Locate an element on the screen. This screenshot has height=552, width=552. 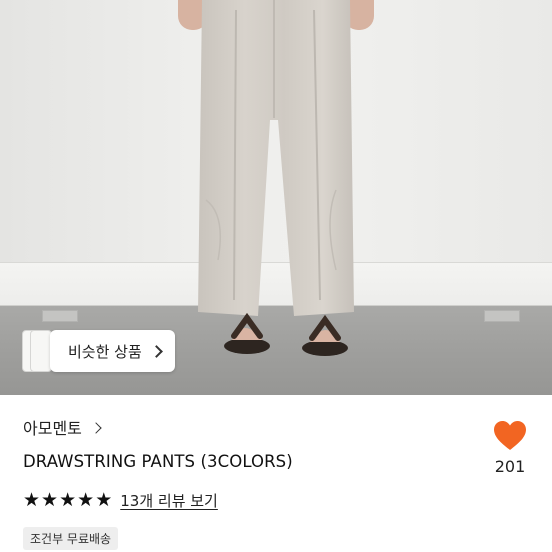
shipping-badge: 조건부 무료배송 is located at coordinates (71, 538).